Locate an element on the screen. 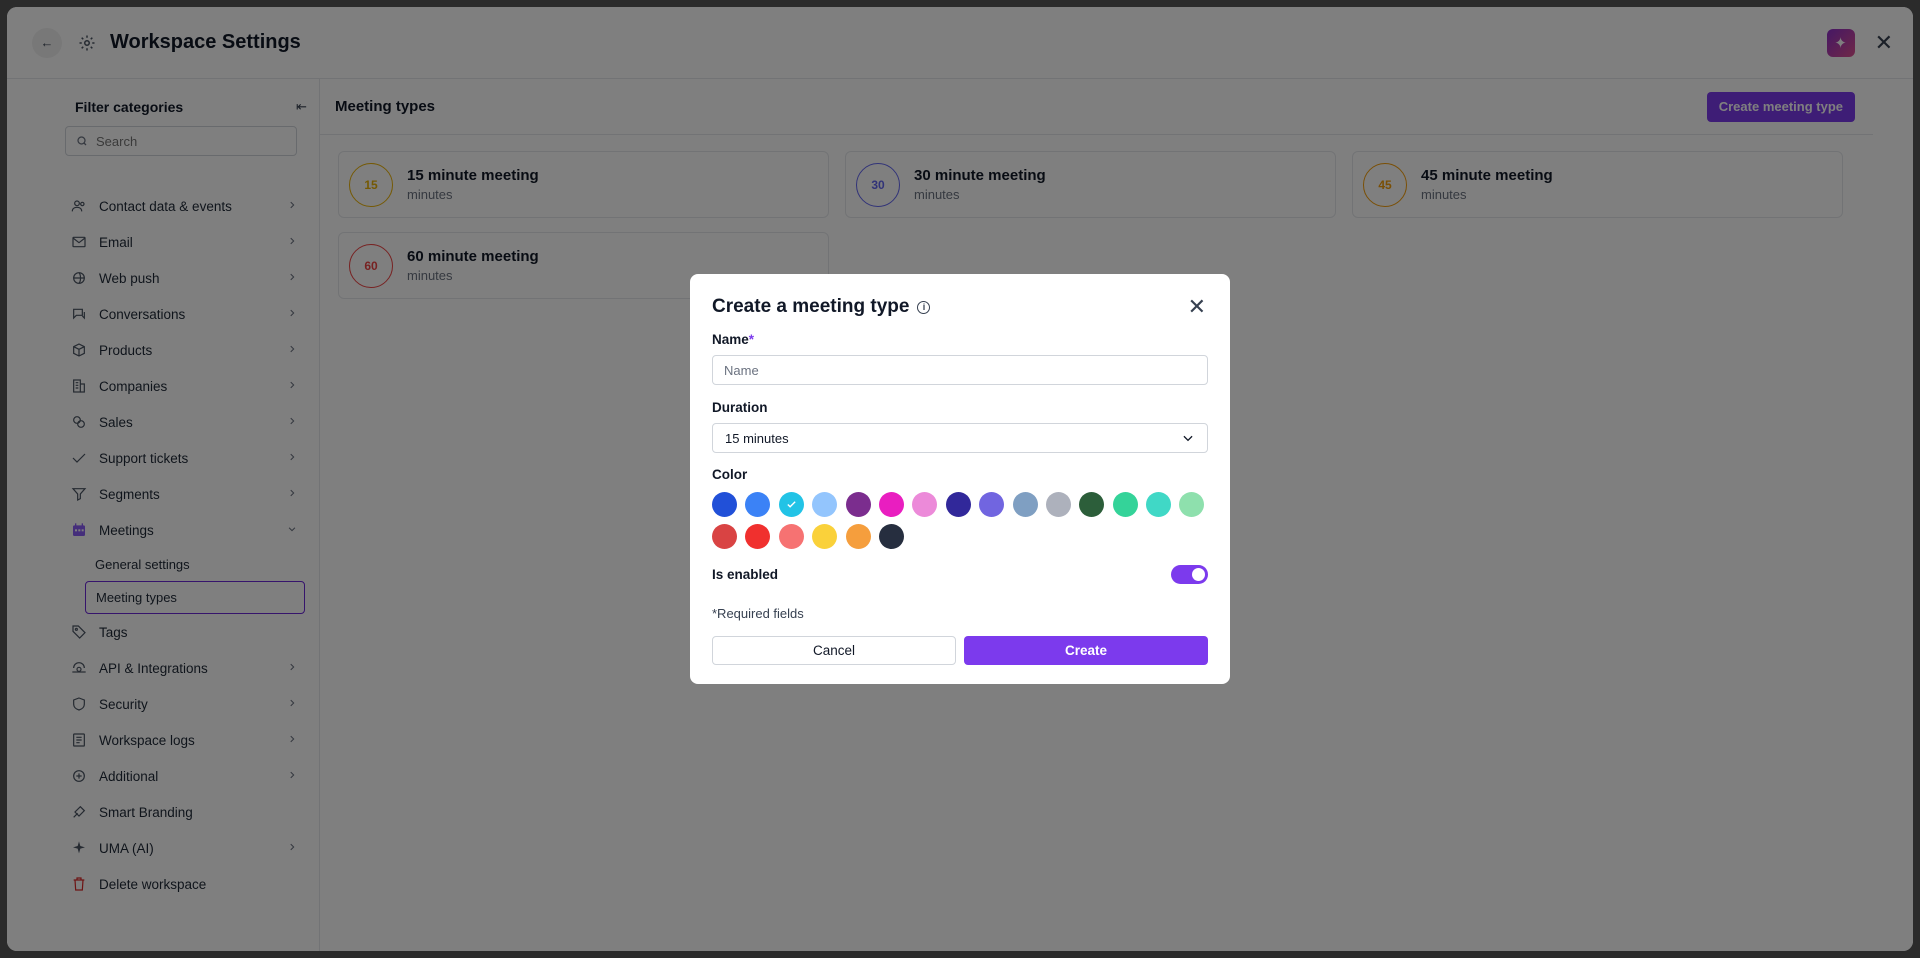  color-swatches is located at coordinates (962, 520).